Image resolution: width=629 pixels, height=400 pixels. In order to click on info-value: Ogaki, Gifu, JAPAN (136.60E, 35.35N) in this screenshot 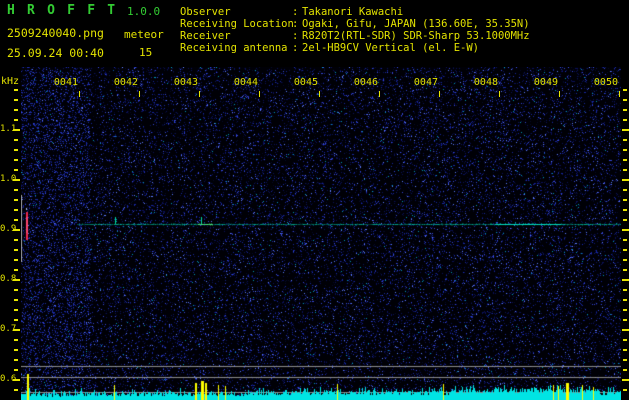, I will do `click(416, 24)`.